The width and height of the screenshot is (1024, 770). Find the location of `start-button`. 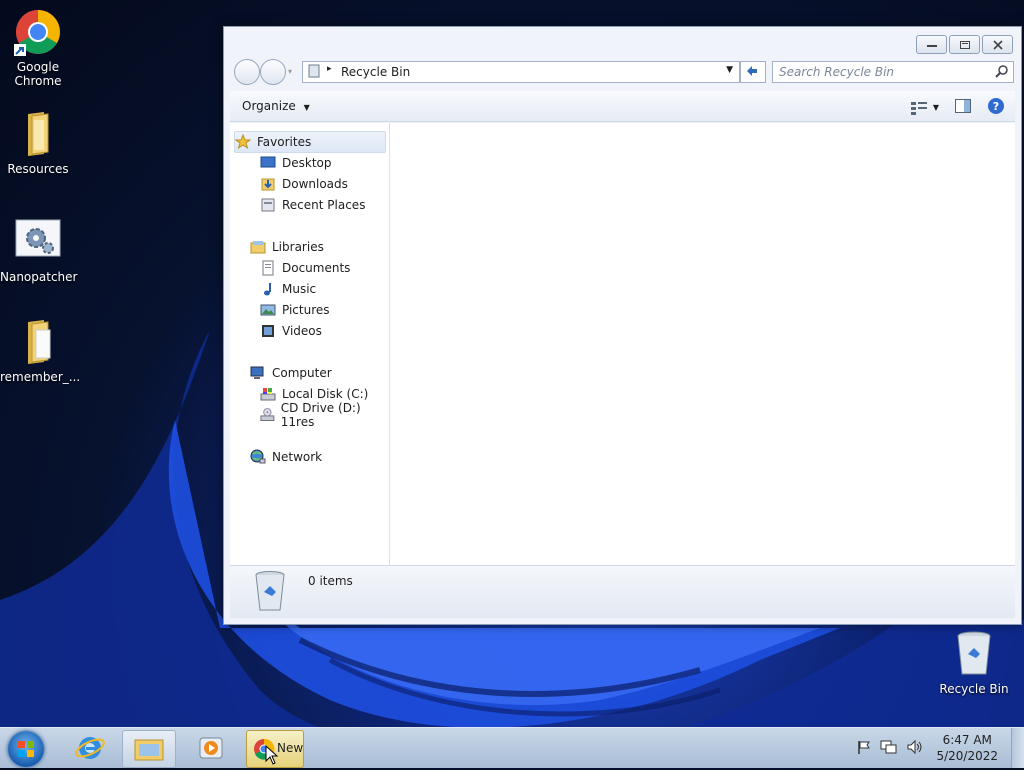

start-button is located at coordinates (26, 749).